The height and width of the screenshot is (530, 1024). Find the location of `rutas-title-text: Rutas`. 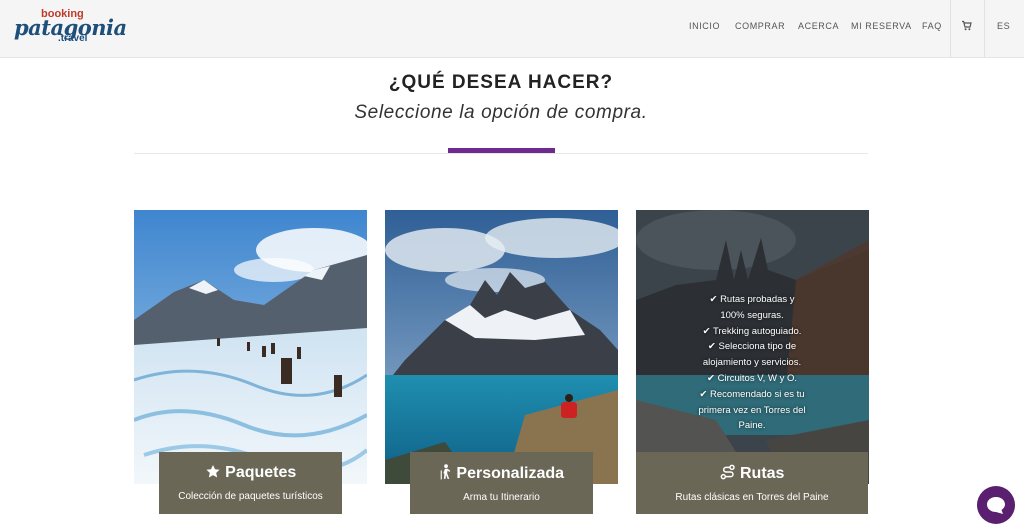

rutas-title-text: Rutas is located at coordinates (762, 473).